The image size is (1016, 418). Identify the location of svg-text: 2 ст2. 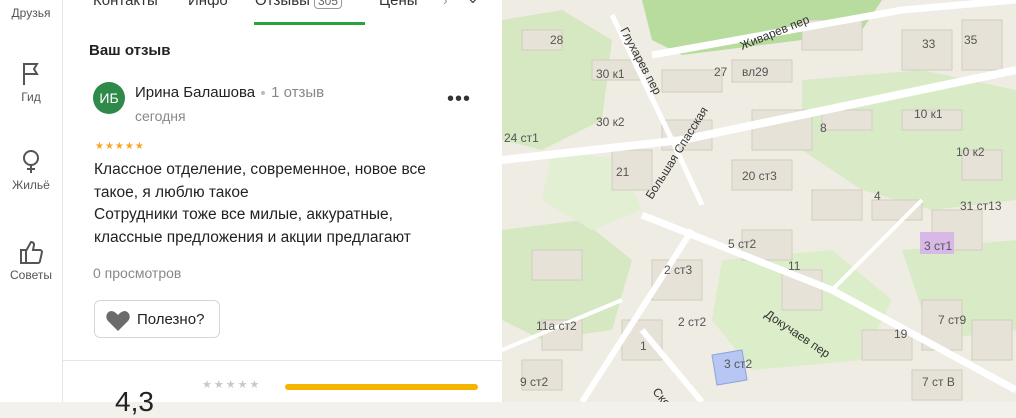
(692, 322).